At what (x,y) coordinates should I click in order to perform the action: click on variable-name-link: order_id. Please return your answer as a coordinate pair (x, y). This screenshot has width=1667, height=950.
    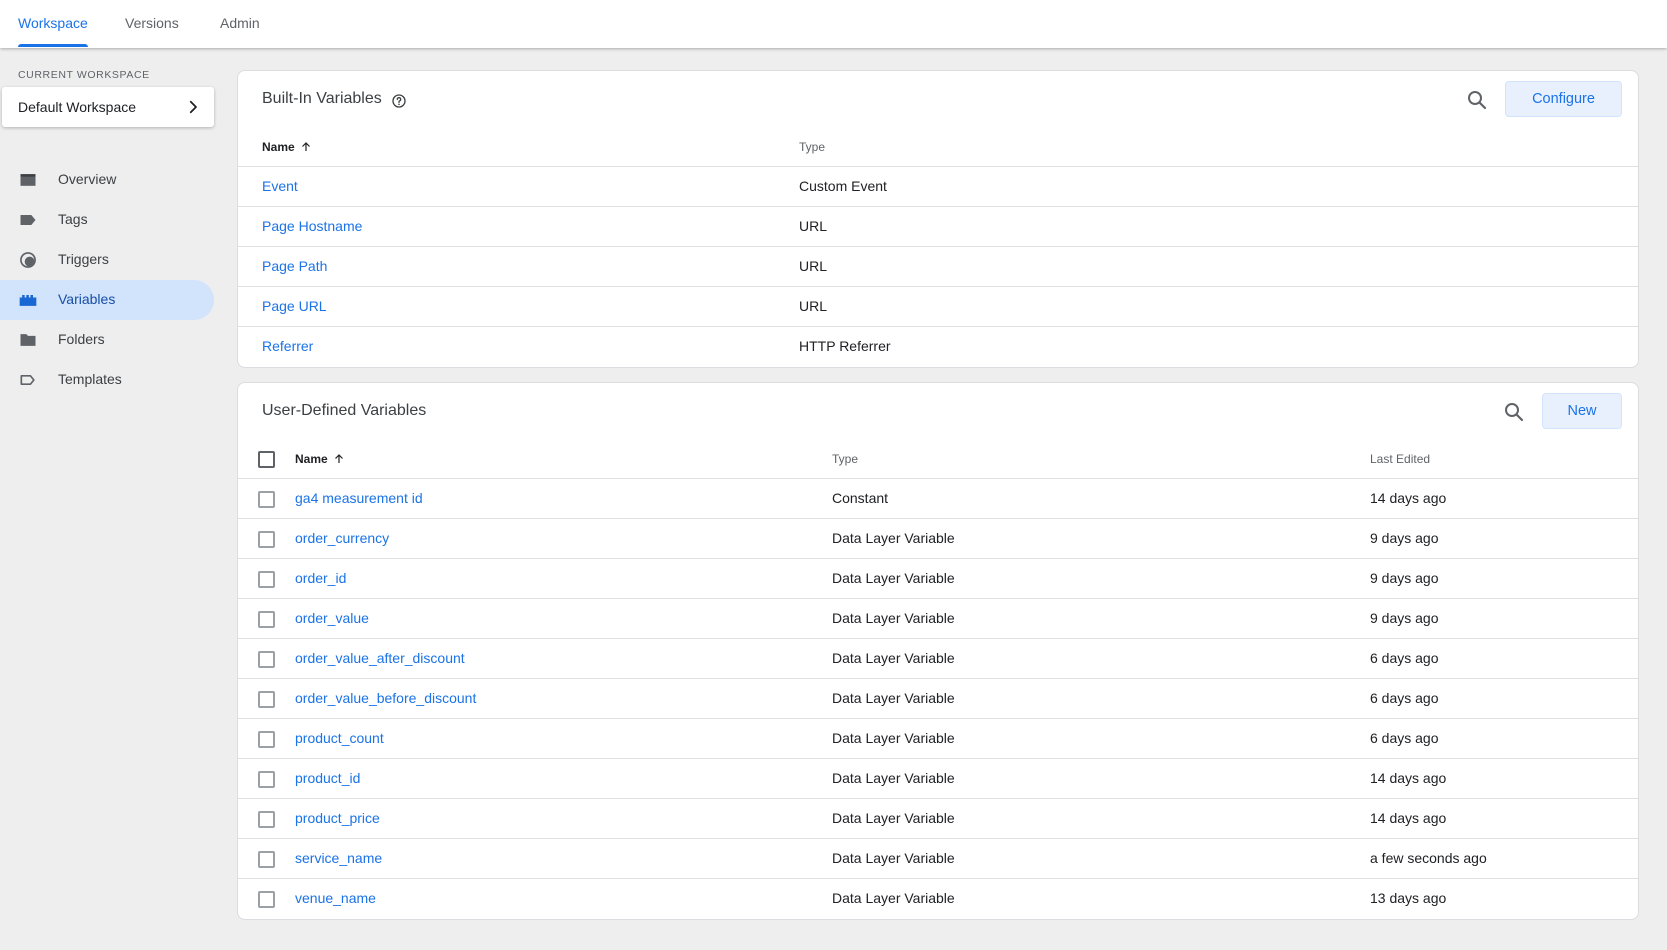
    Looking at the image, I should click on (320, 578).